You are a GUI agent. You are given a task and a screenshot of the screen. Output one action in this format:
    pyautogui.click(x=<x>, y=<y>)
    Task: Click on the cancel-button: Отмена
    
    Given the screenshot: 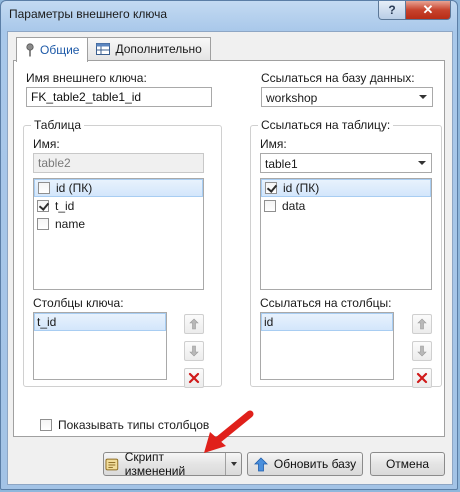 What is the action you would take?
    pyautogui.click(x=407, y=464)
    